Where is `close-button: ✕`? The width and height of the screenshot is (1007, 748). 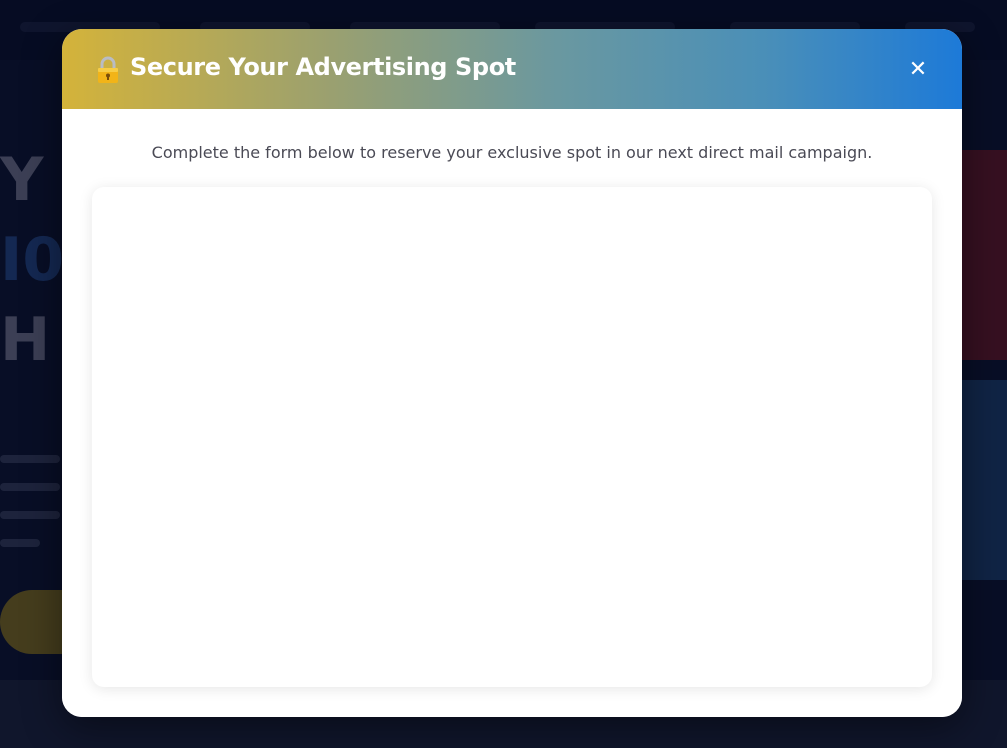
close-button: ✕ is located at coordinates (918, 69).